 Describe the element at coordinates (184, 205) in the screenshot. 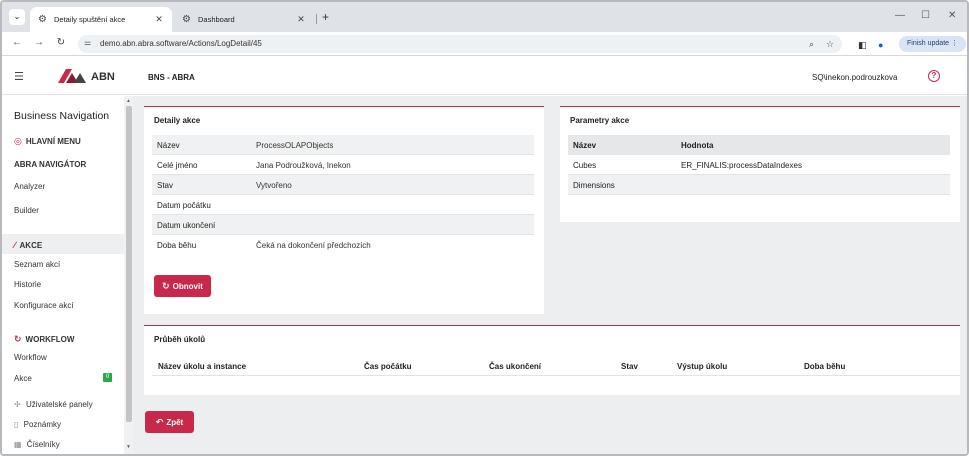

I see `detail-label: Datum počátku` at that location.